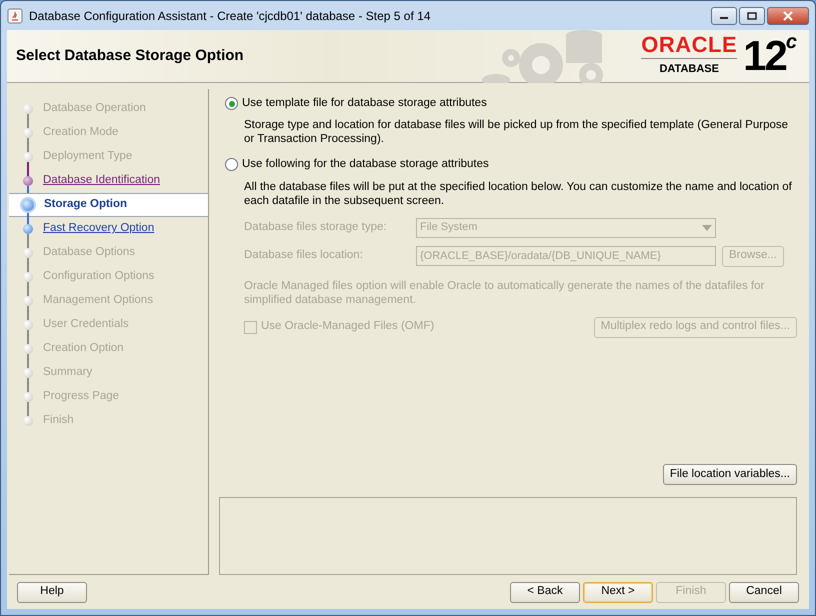  I want to click on close-button, so click(788, 16).